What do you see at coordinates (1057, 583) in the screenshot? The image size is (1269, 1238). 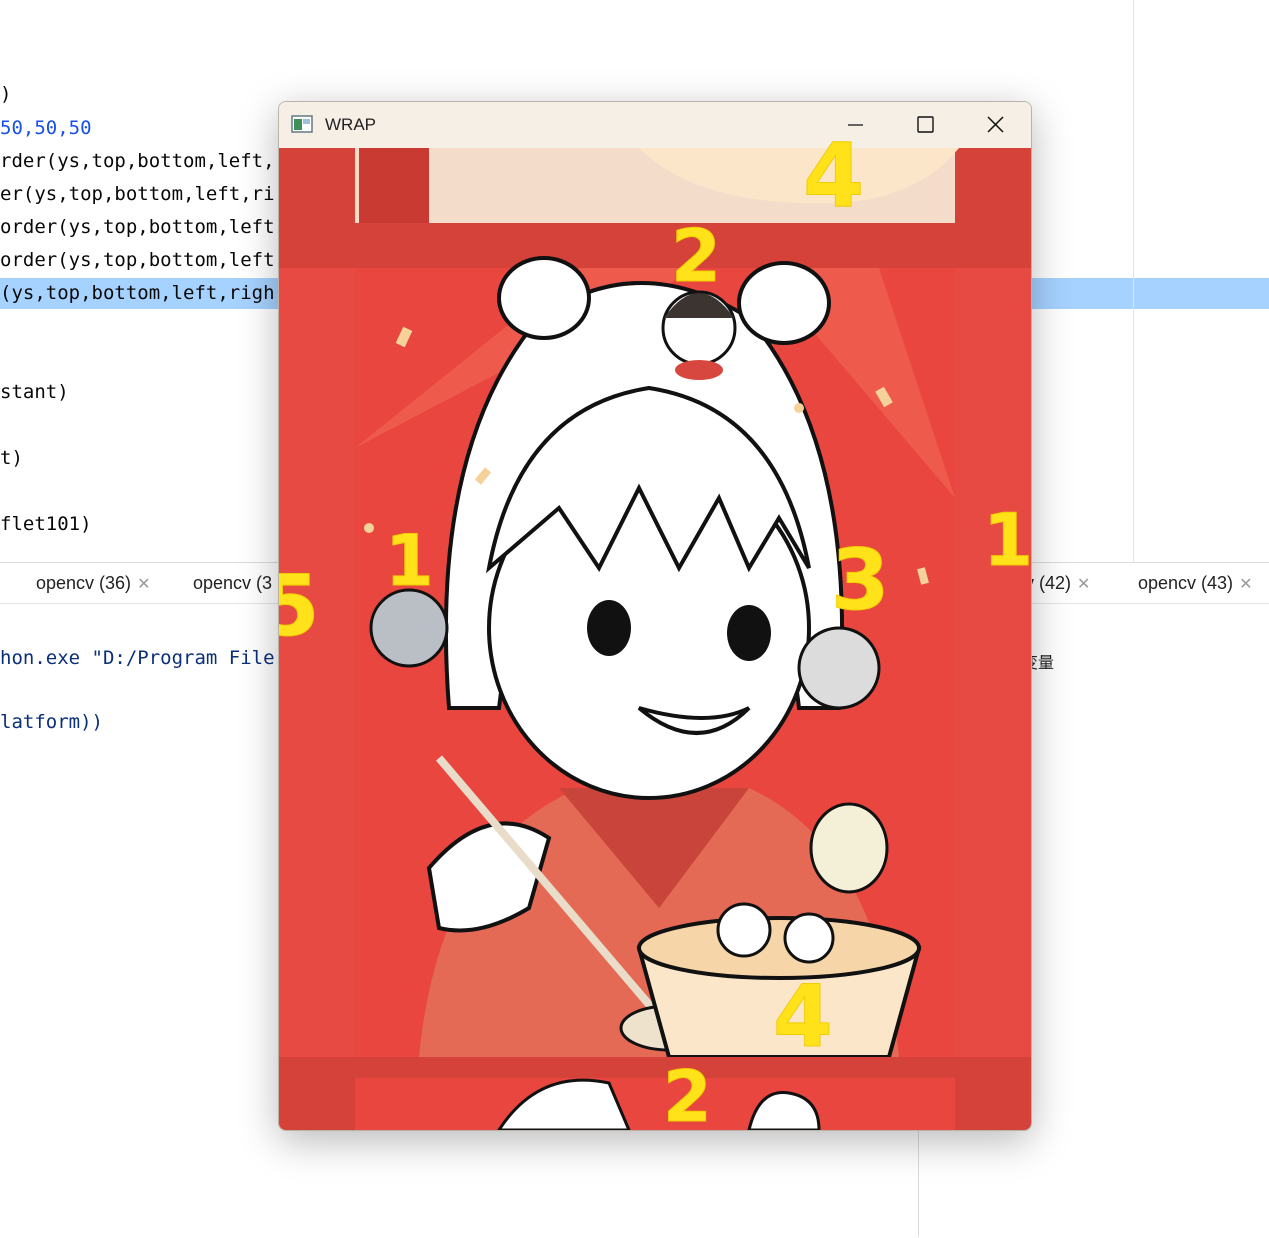 I see `run-tab: v (42) ✕` at bounding box center [1057, 583].